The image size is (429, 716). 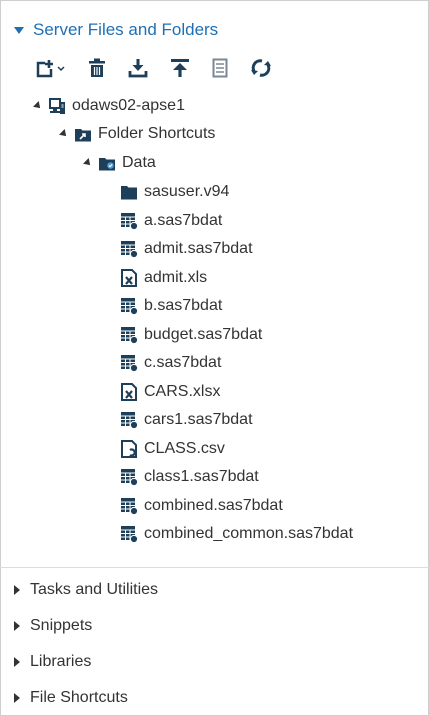 I want to click on toolbar, so click(x=165, y=68).